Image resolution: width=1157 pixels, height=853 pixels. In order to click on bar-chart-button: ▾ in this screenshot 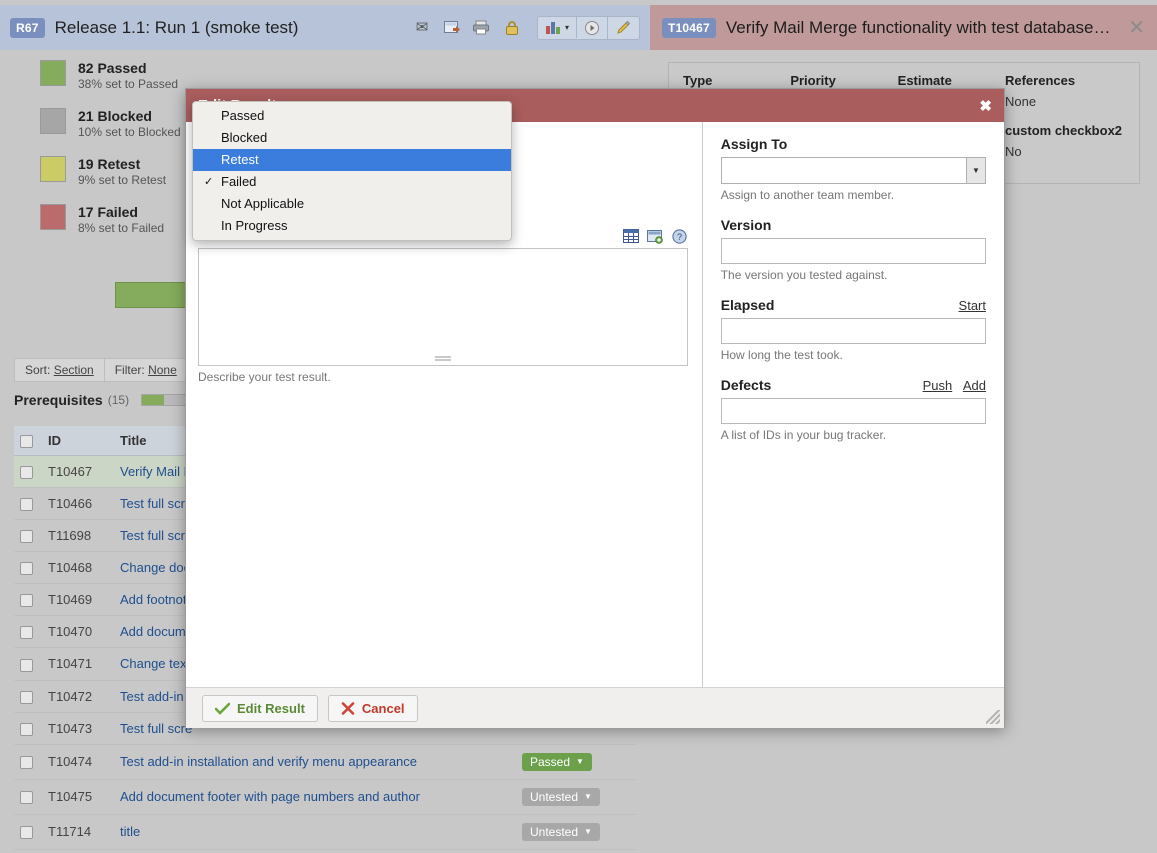, I will do `click(557, 27)`.